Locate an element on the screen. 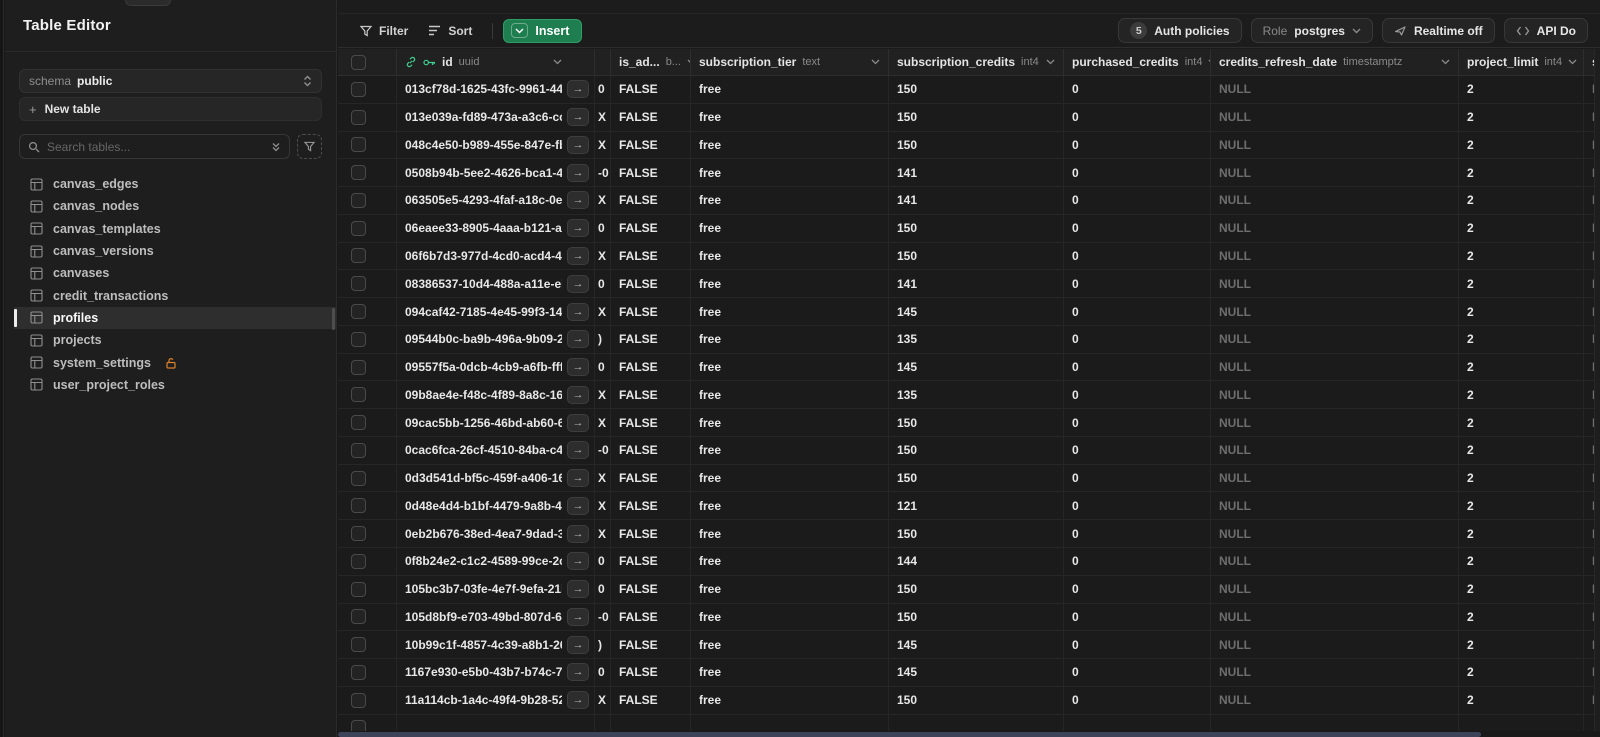 The width and height of the screenshot is (1600, 737). schema-select: schema public is located at coordinates (170, 81).